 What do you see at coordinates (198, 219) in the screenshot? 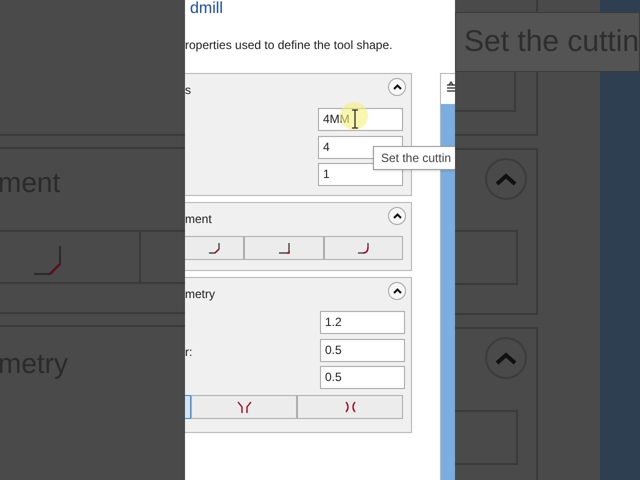
I see `group-heading: ment` at bounding box center [198, 219].